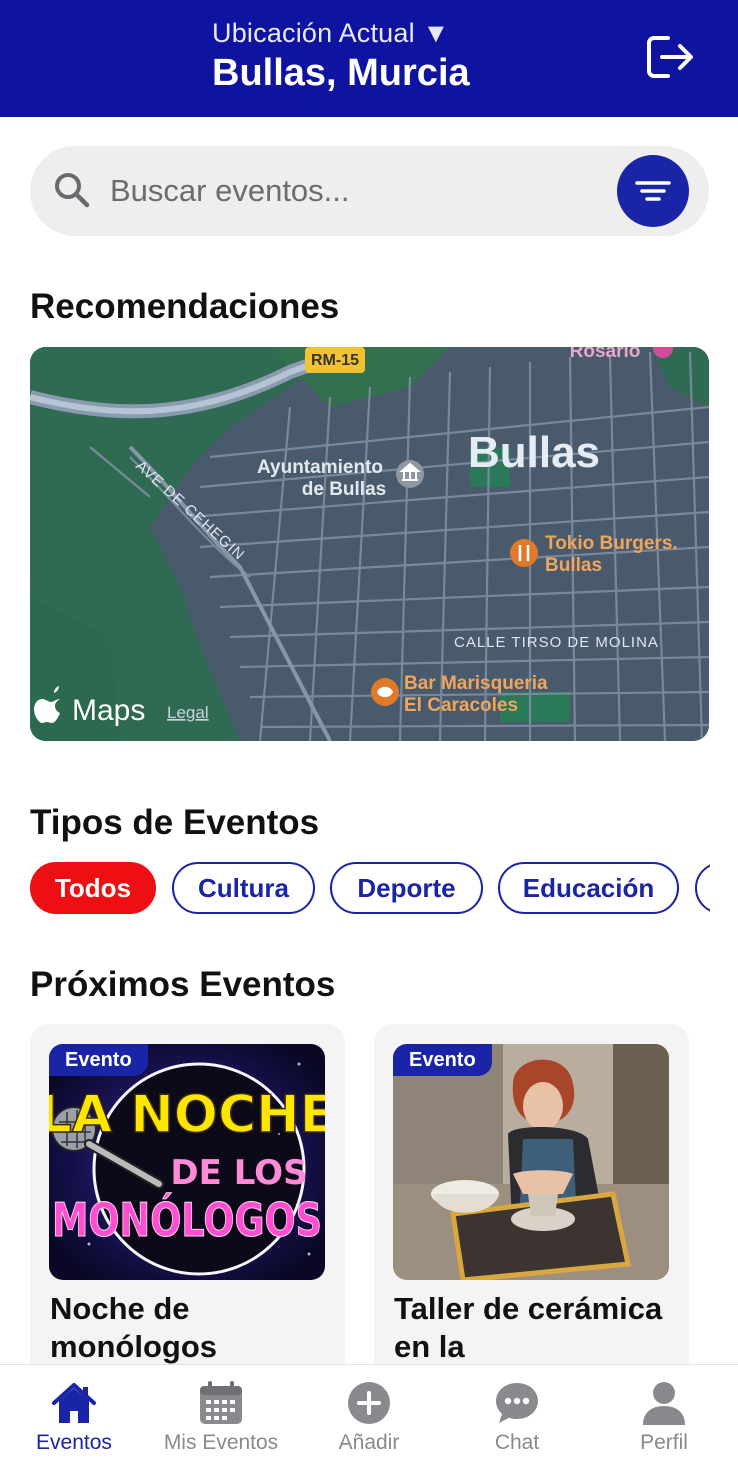 The height and width of the screenshot is (1481, 738). Describe the element at coordinates (573, 565) in the screenshot. I see `map-poi-tokio-2: Bullas` at that location.